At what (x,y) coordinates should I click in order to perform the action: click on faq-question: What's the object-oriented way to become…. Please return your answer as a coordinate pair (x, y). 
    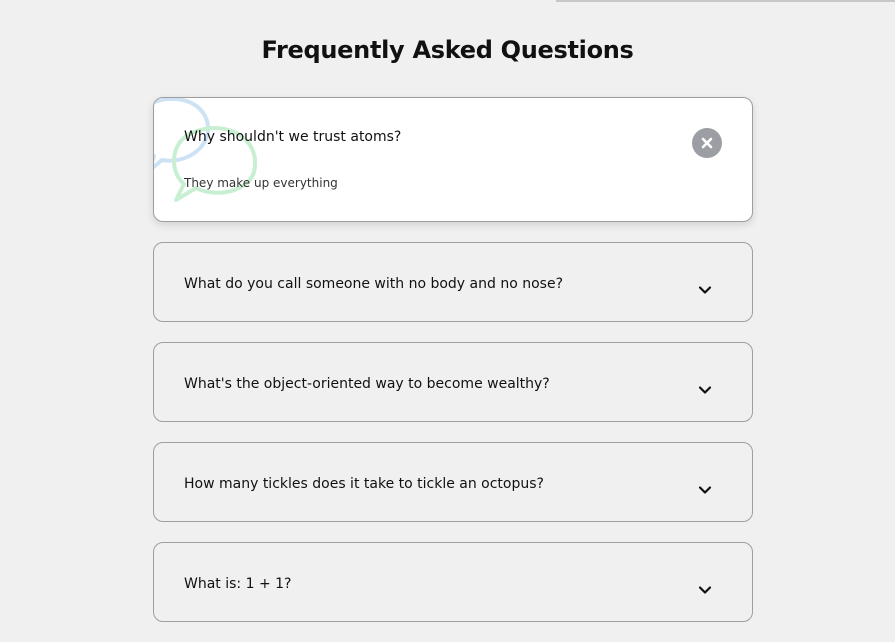
    Looking at the image, I should click on (367, 384).